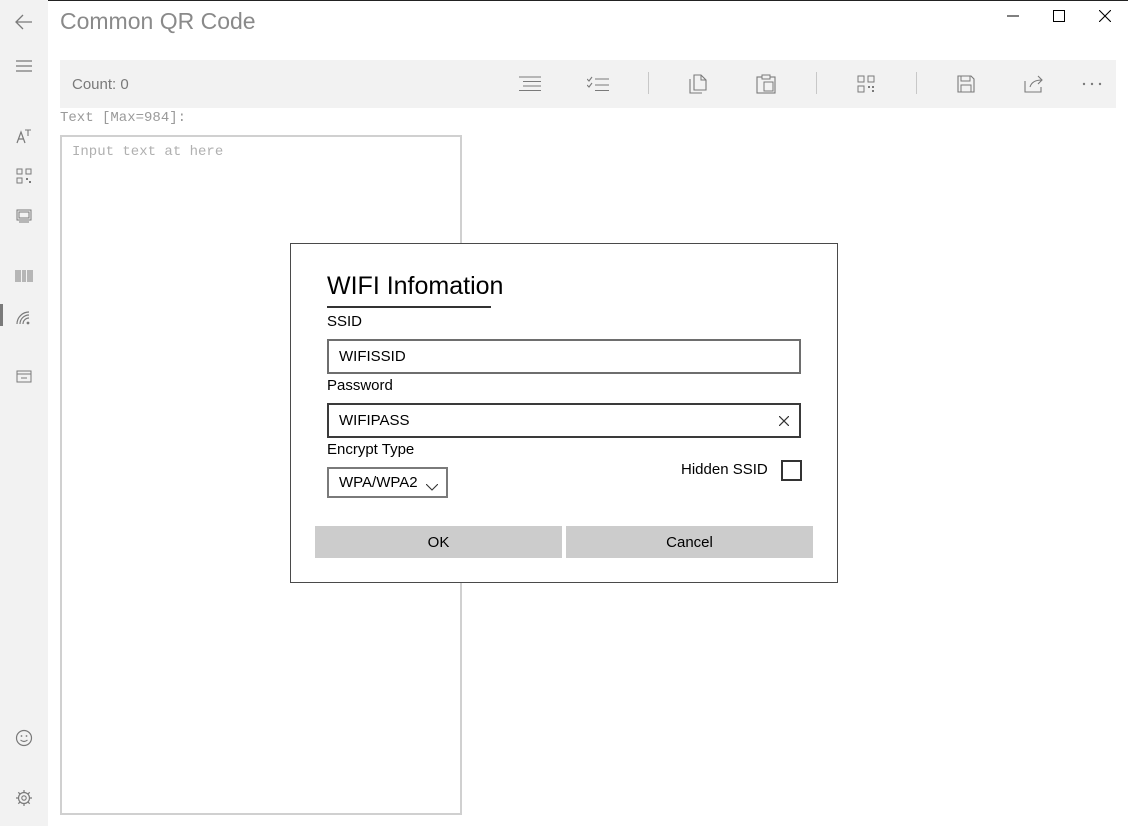  What do you see at coordinates (24, 738) in the screenshot?
I see `smiley-icon` at bounding box center [24, 738].